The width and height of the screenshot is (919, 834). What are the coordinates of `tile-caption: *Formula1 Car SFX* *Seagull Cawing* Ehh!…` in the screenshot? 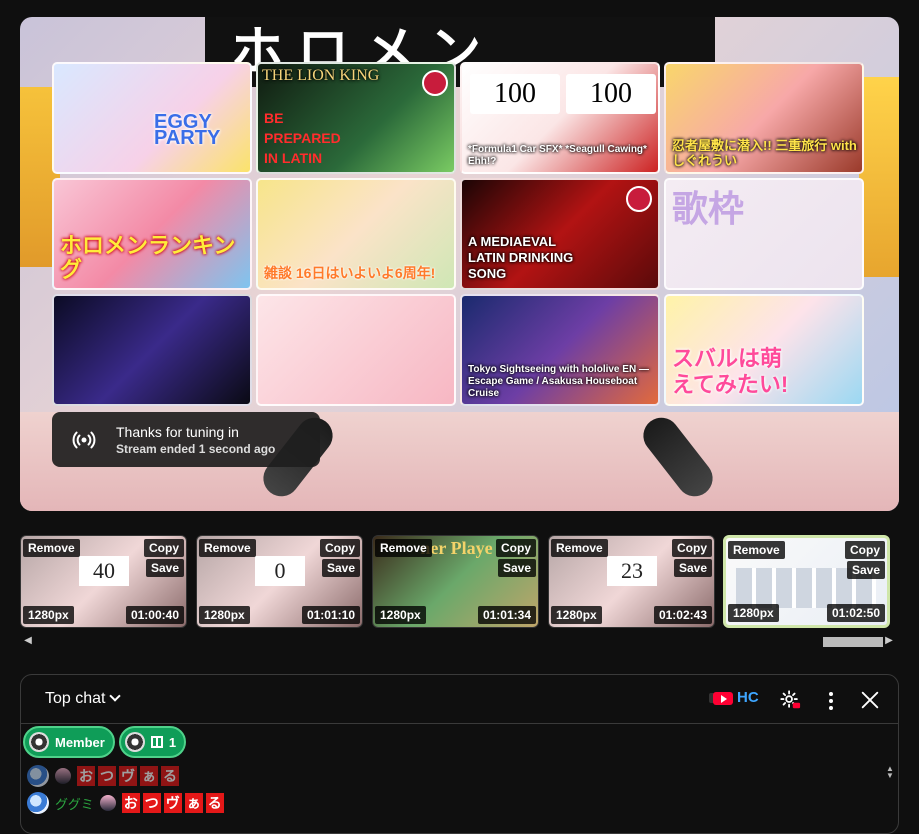 It's located at (557, 155).